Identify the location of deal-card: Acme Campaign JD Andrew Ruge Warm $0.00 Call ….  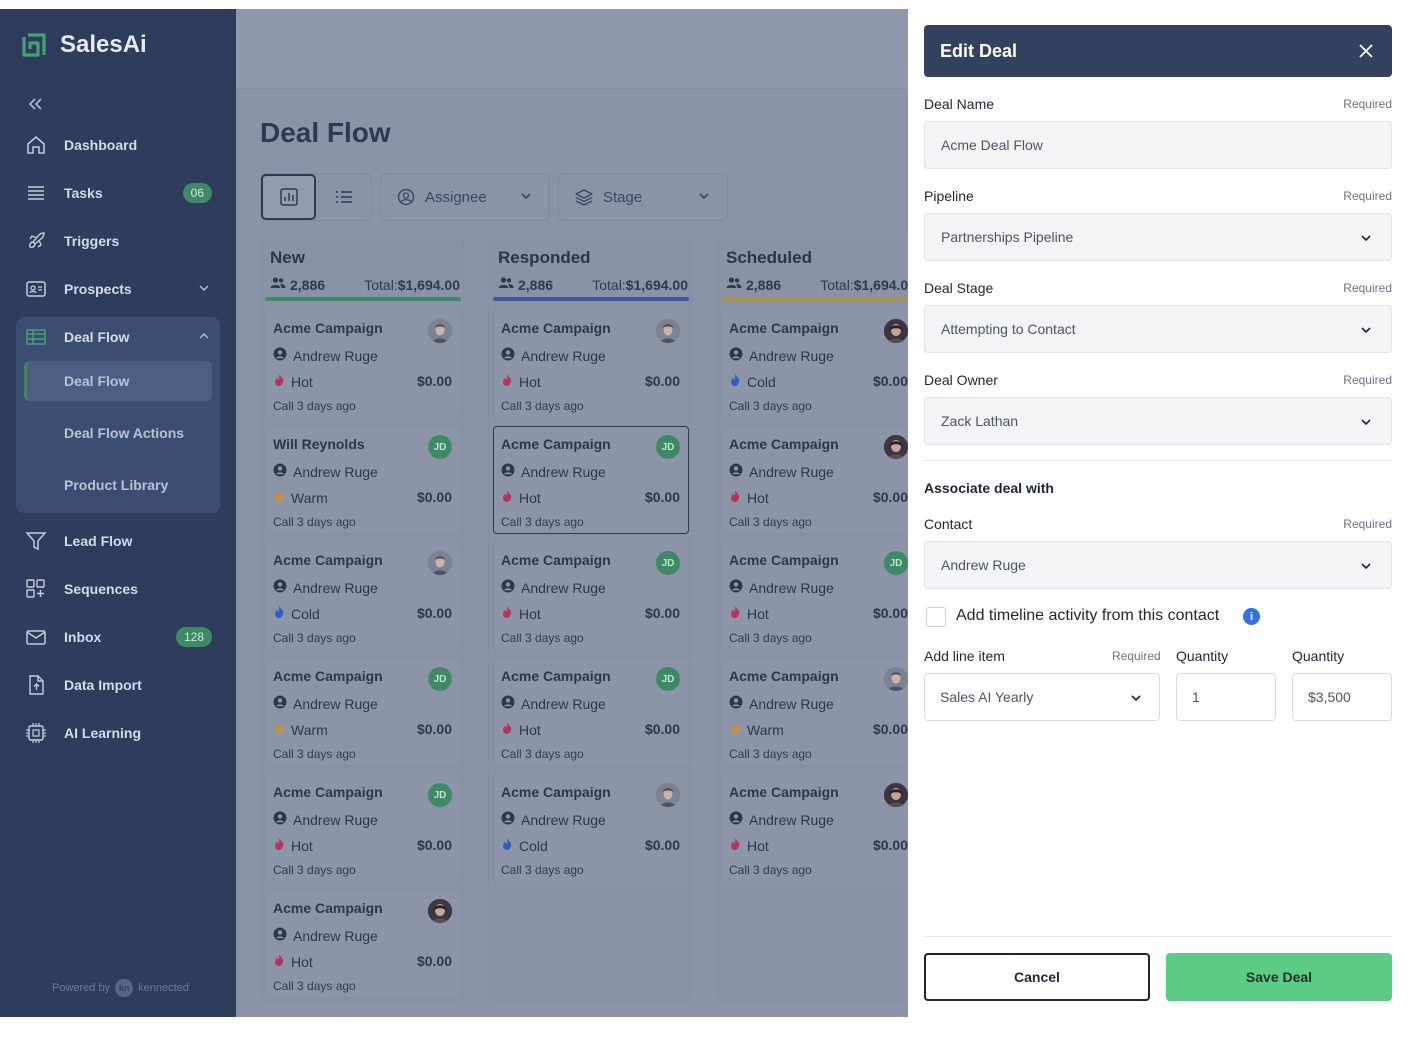
(363, 712).